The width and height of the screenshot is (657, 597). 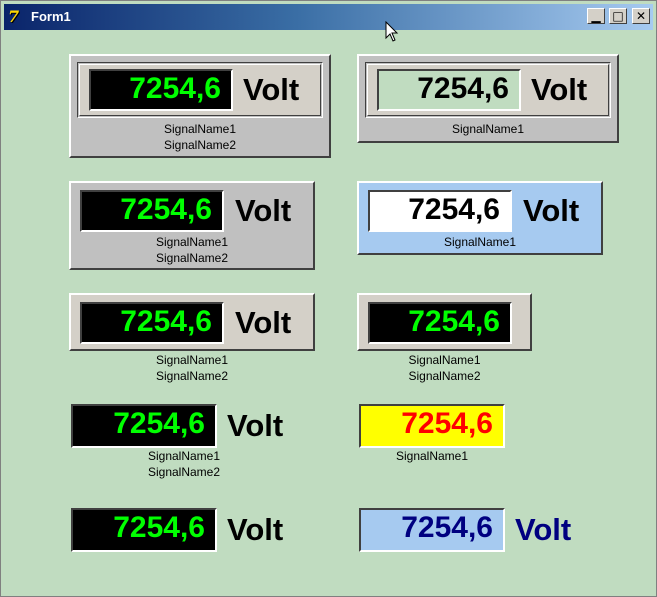 What do you see at coordinates (152, 323) in the screenshot?
I see `meter-5-value: 7254,6` at bounding box center [152, 323].